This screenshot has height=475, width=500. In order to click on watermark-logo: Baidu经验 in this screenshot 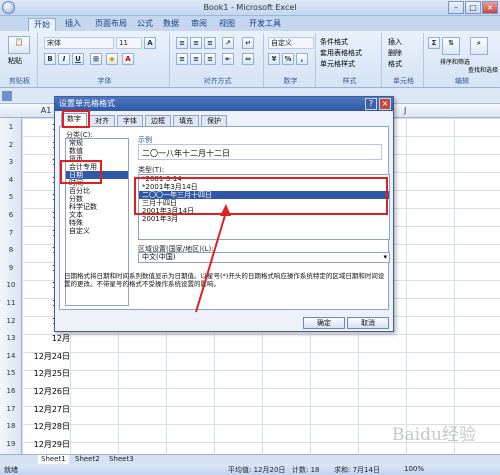, I will do `click(434, 435)`.